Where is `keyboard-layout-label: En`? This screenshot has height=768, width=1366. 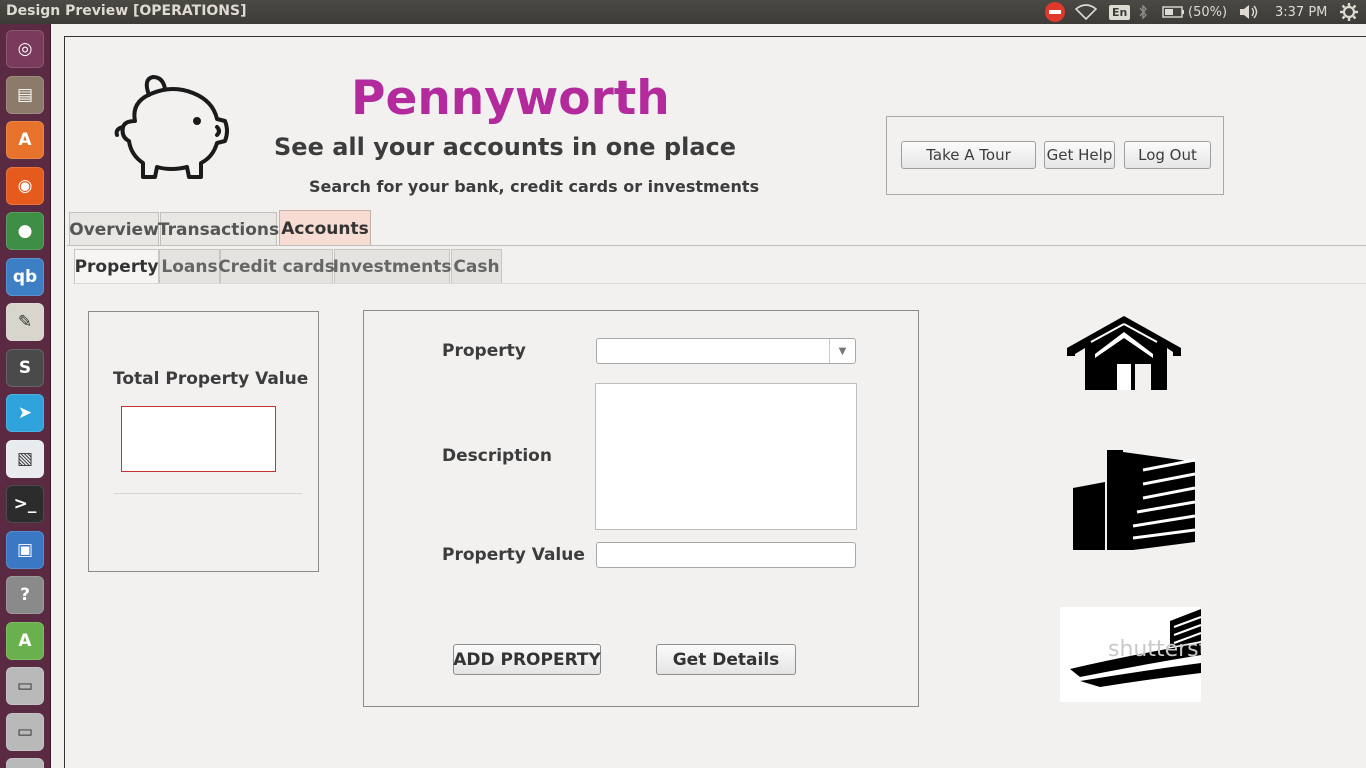 keyboard-layout-label: En is located at coordinates (1120, 12).